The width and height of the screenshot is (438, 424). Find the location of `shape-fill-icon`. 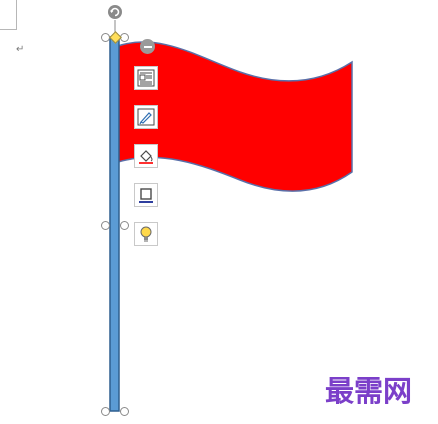

shape-fill-icon is located at coordinates (146, 157).